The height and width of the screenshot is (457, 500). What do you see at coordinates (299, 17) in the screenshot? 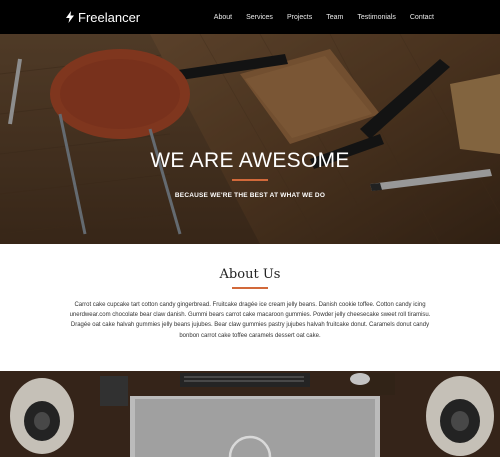
I see `nav-link-projects: Projects` at bounding box center [299, 17].